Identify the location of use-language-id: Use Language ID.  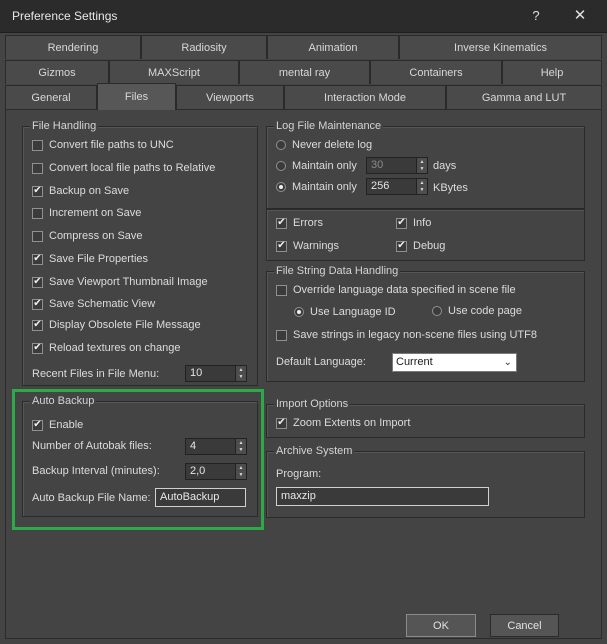
(345, 312).